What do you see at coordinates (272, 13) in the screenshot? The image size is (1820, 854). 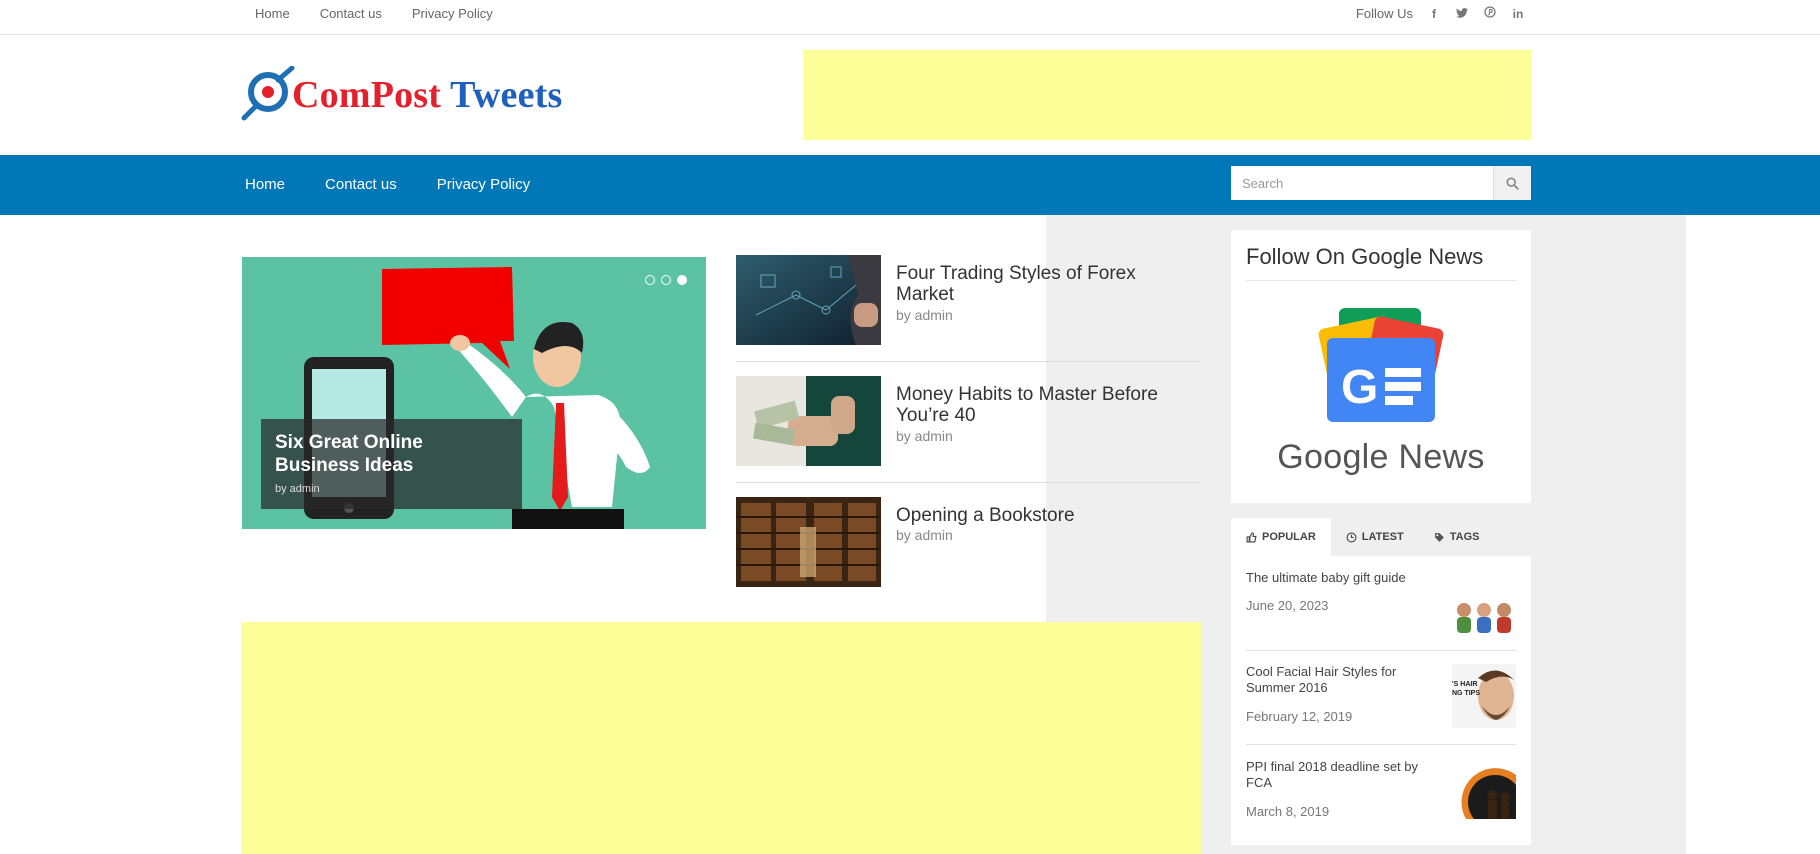 I see `top-nav-home: Home` at bounding box center [272, 13].